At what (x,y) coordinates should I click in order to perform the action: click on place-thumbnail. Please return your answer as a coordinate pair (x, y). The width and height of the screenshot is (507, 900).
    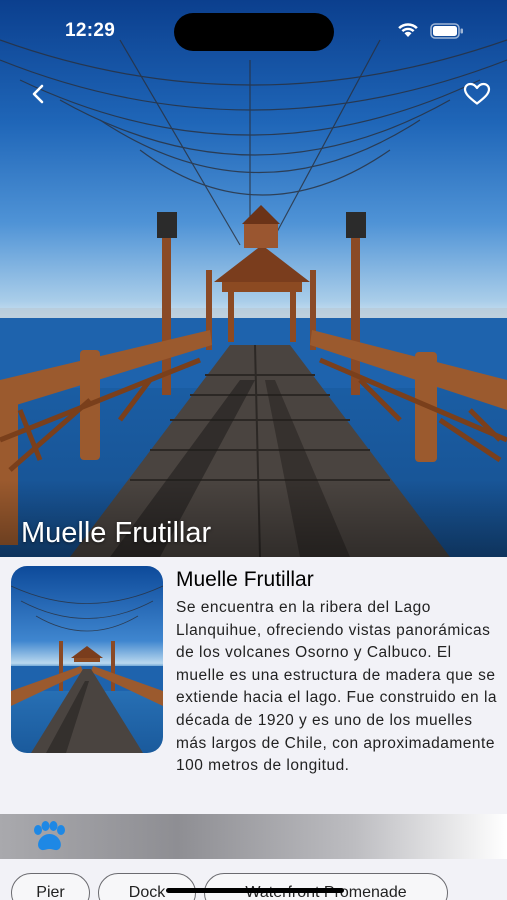
    Looking at the image, I should click on (87, 659).